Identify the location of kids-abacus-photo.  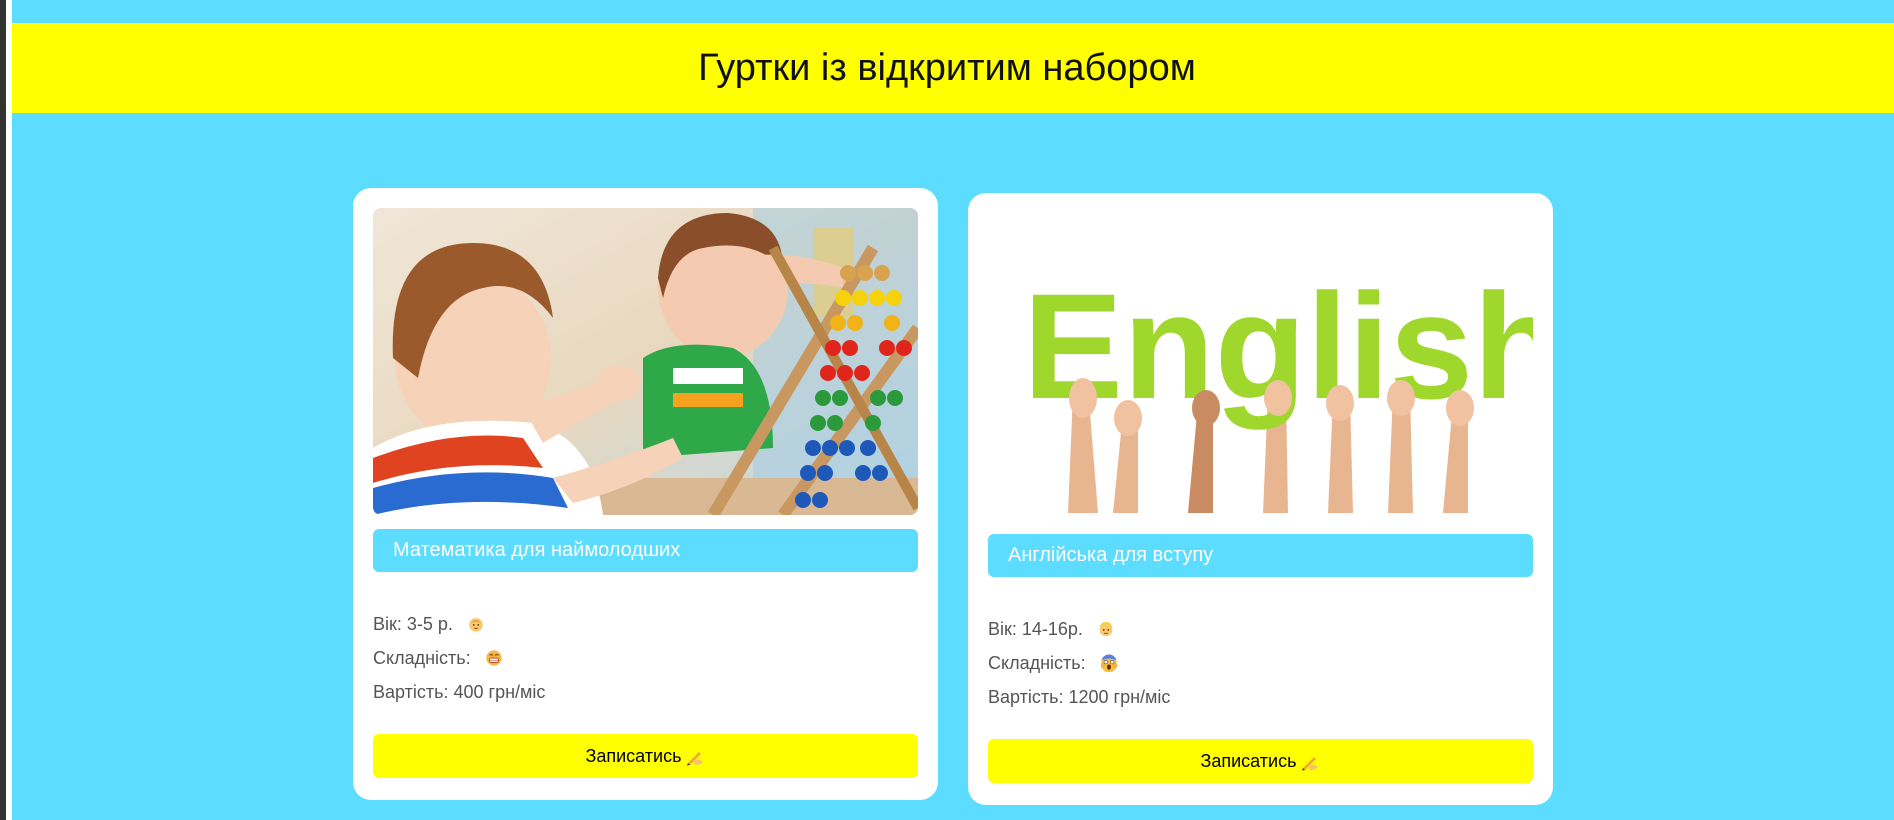
(645, 361).